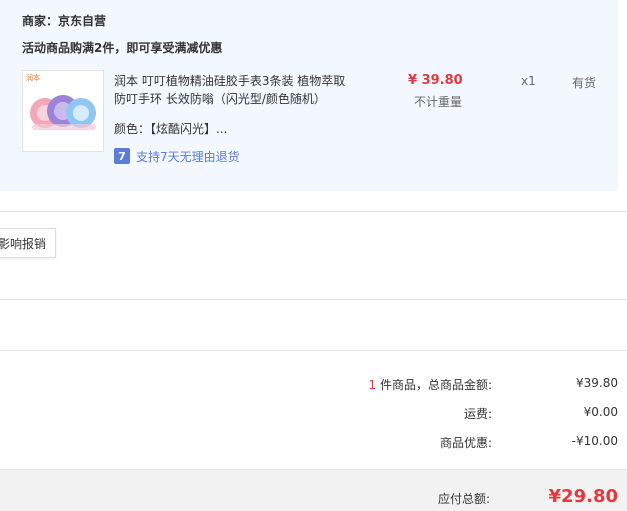 This screenshot has width=627, height=511. What do you see at coordinates (313, 490) in the screenshot?
I see `payable-total-bar: 应付总额: ¥29.80` at bounding box center [313, 490].